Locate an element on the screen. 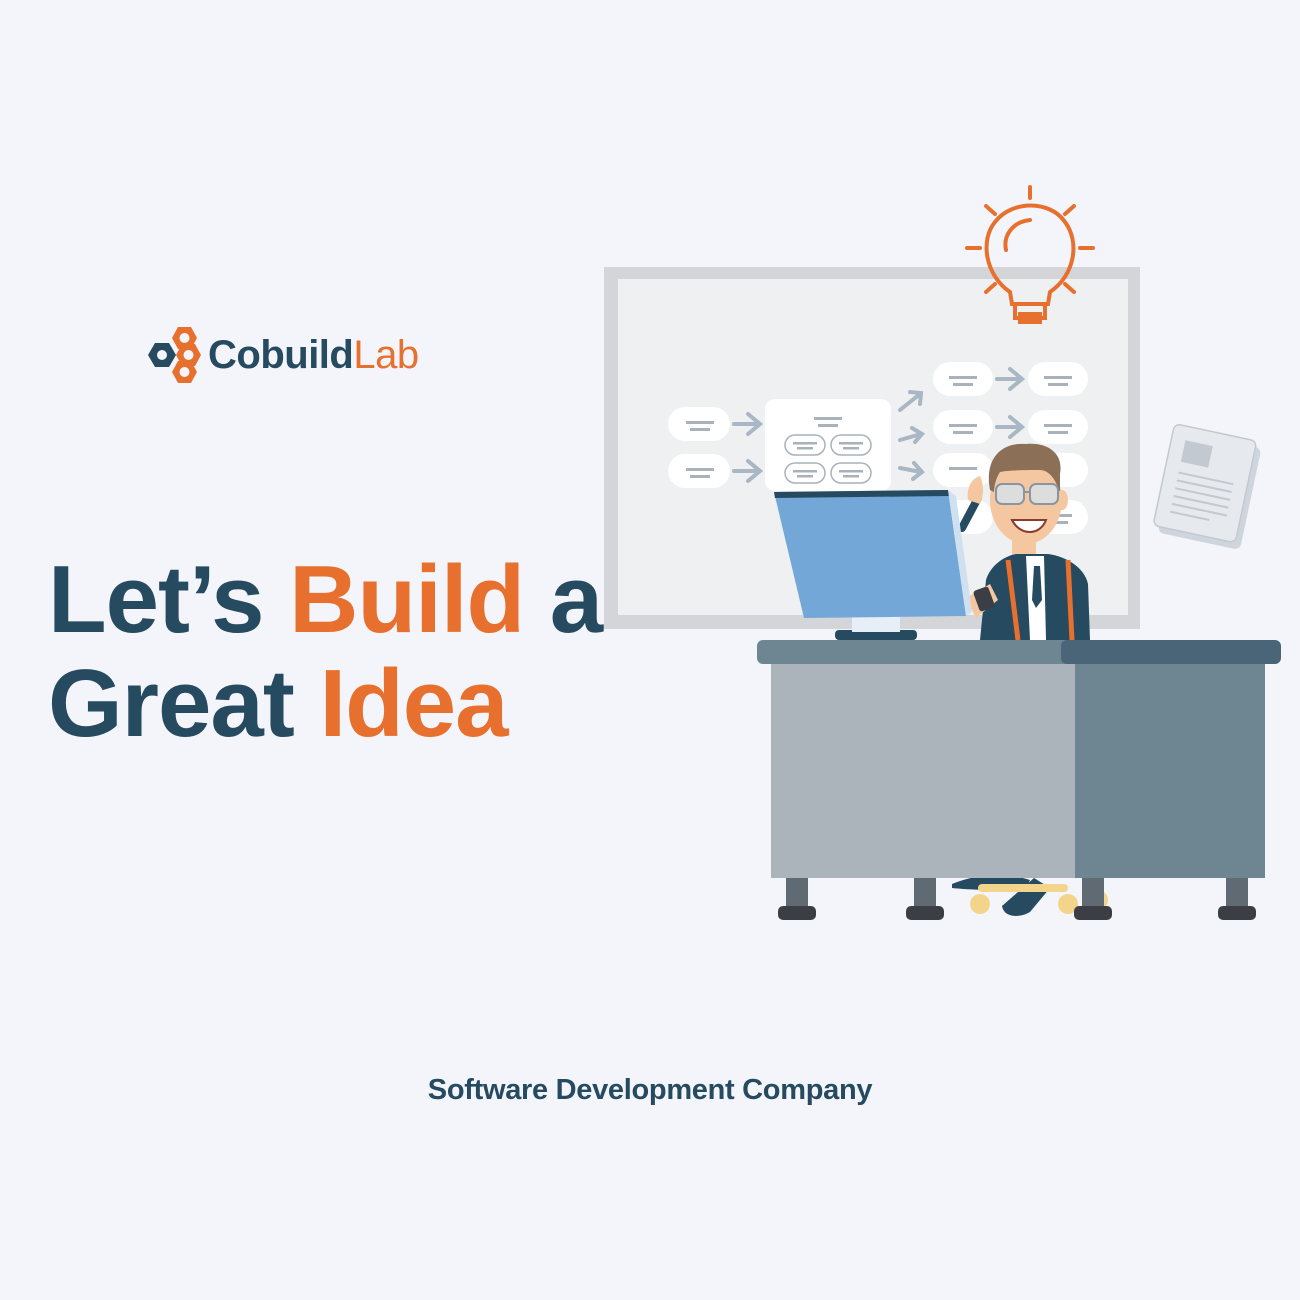 The width and height of the screenshot is (1300, 1300). headline-accent-idea: Idea is located at coordinates (413, 703).